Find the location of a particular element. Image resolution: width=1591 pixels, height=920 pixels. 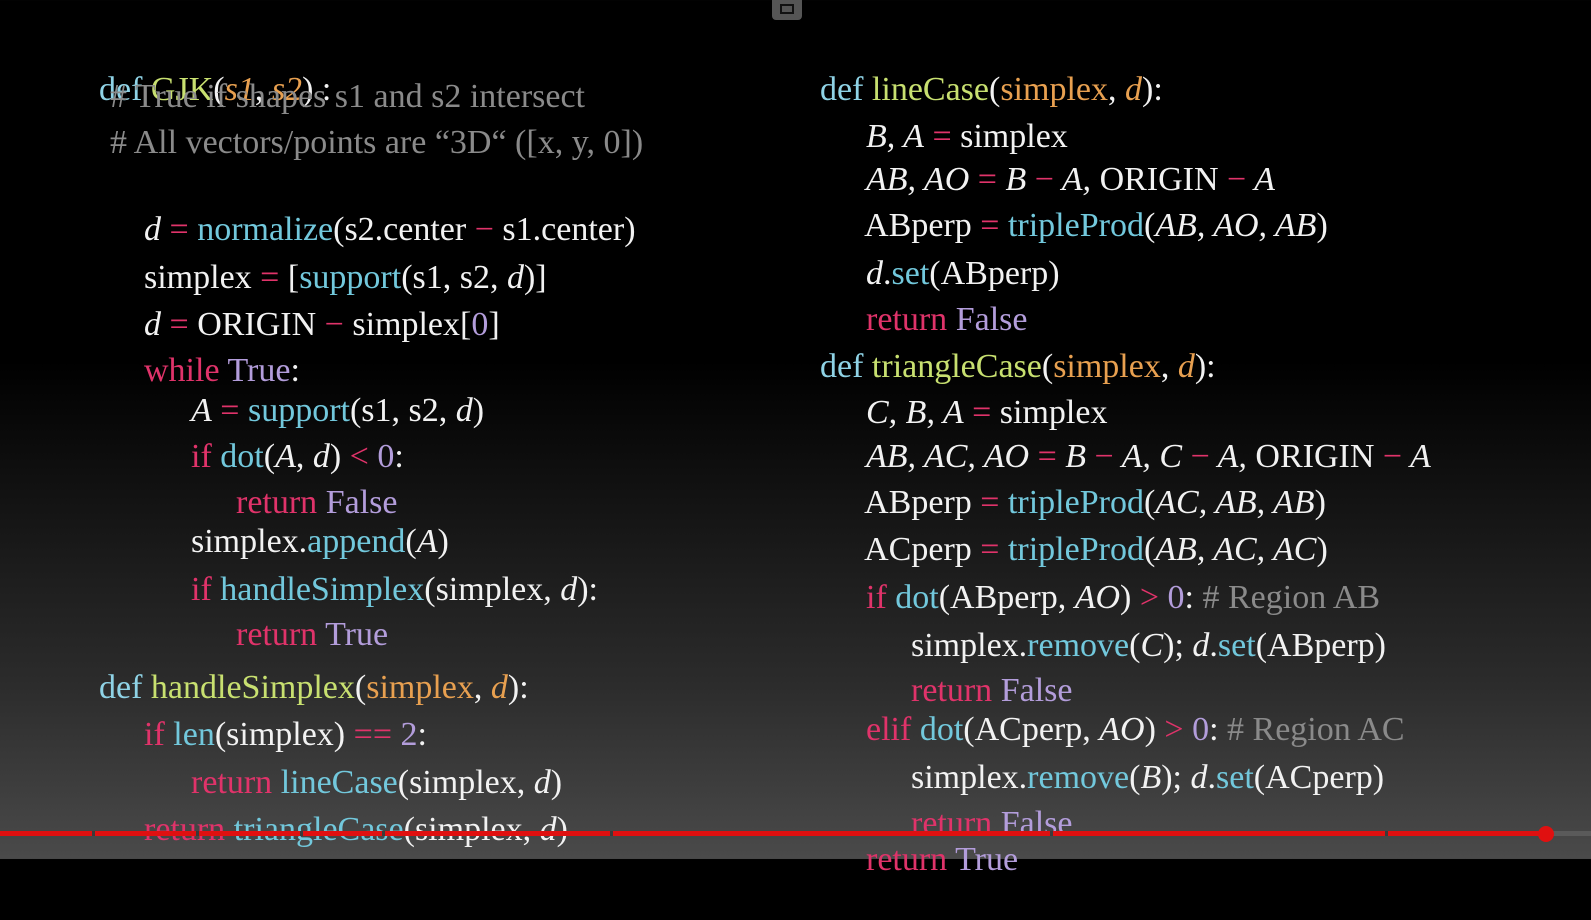

var: A is located at coordinates (1416, 456).